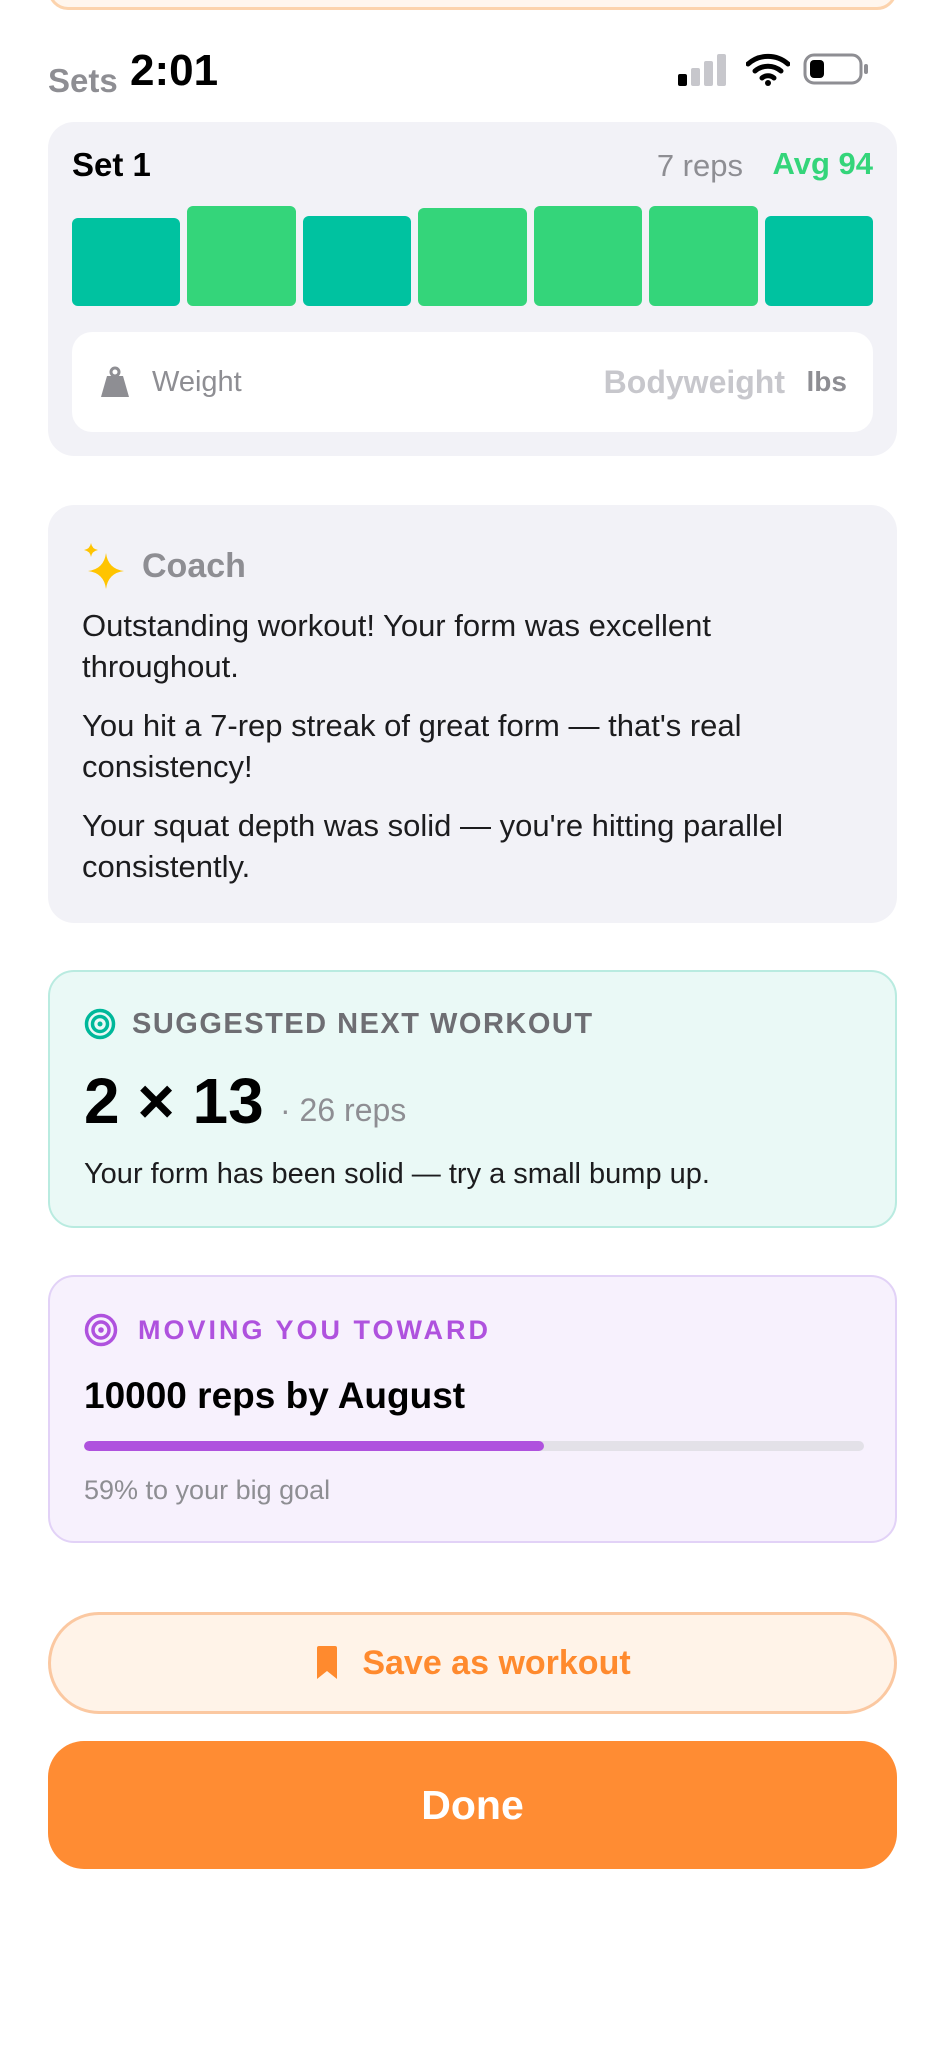 Image resolution: width=945 pixels, height=2048 pixels. I want to click on done-label: Done, so click(472, 1804).